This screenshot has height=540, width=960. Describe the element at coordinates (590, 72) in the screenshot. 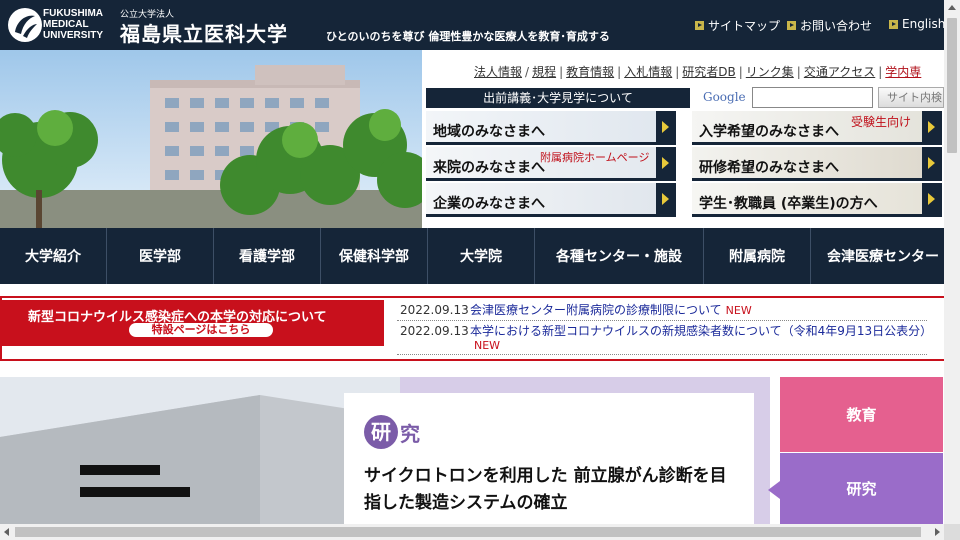

I see `util-link-education-info: 教育情報` at that location.